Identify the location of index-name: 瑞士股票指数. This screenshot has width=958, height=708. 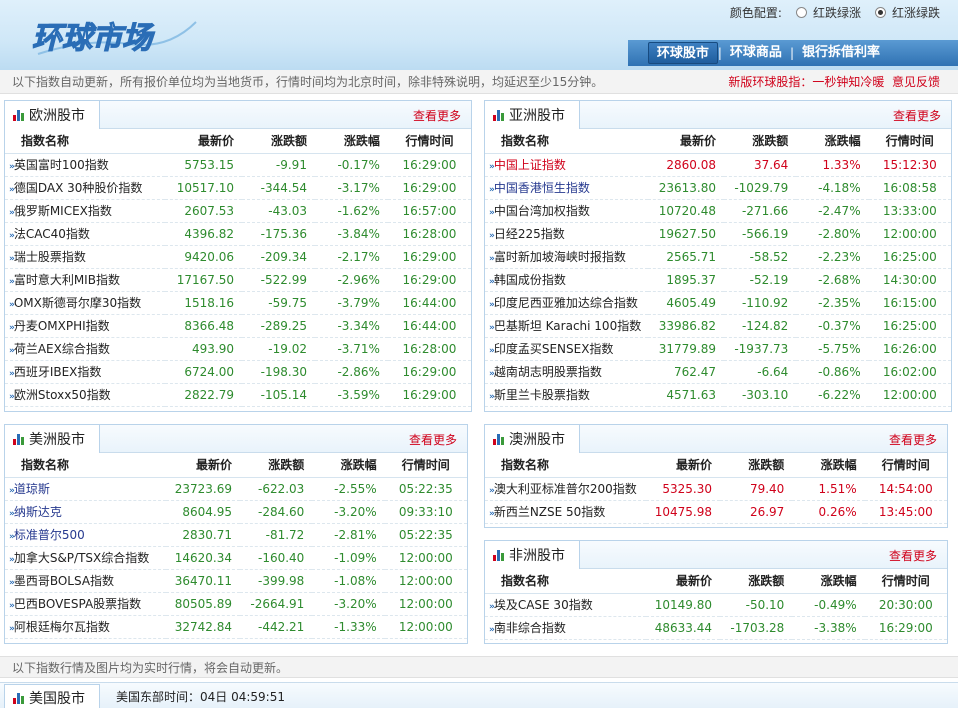
(50, 257).